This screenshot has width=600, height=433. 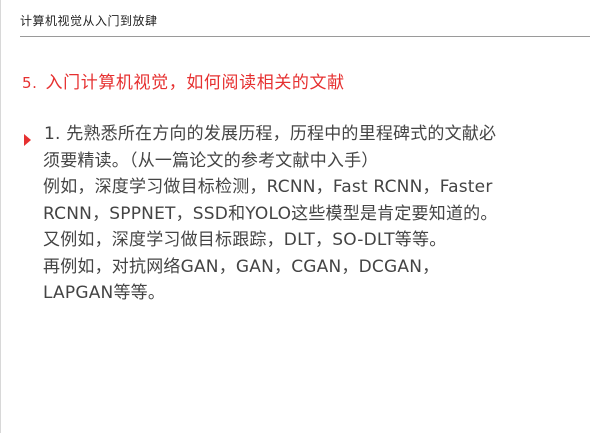 What do you see at coordinates (104, 293) in the screenshot?
I see `body-line: LAPGAN等等。` at bounding box center [104, 293].